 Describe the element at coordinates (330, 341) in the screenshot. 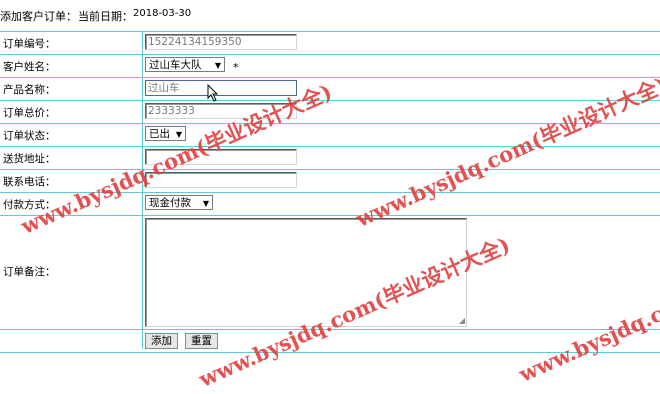

I see `row-buttons: 添加 重置` at that location.